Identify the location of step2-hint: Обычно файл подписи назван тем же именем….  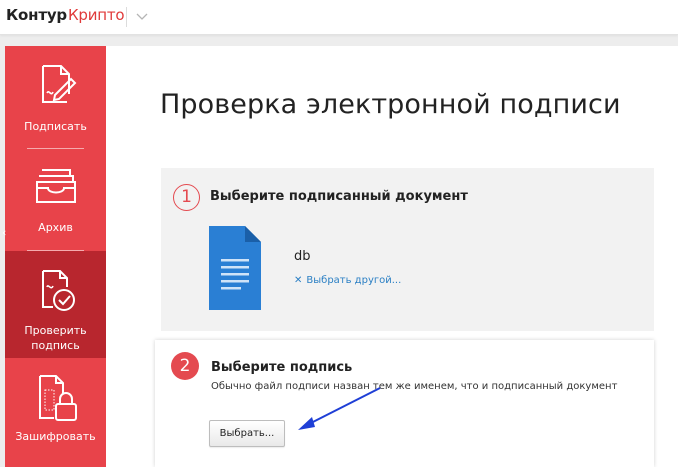
(414, 386).